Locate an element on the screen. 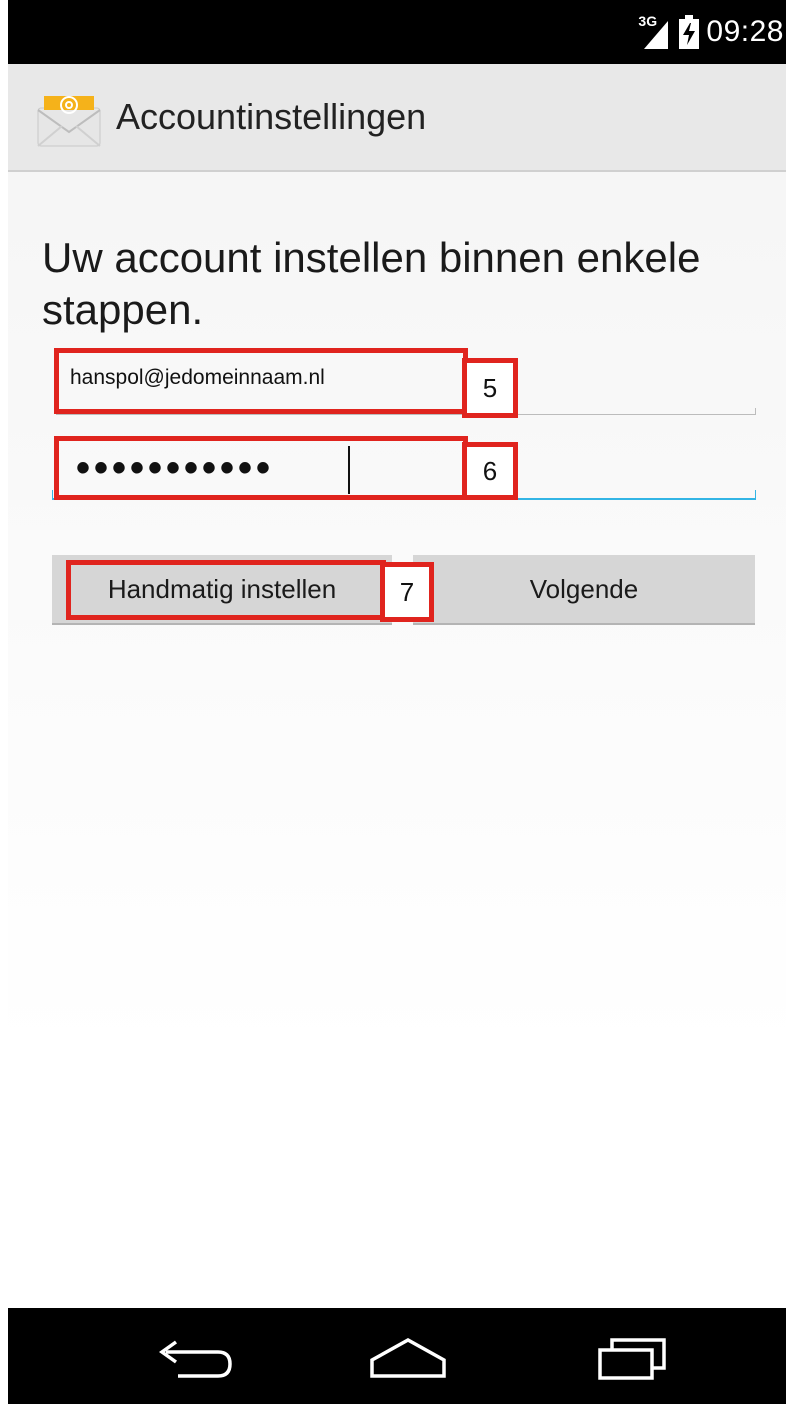  manual-button-highlight-box is located at coordinates (226, 590).